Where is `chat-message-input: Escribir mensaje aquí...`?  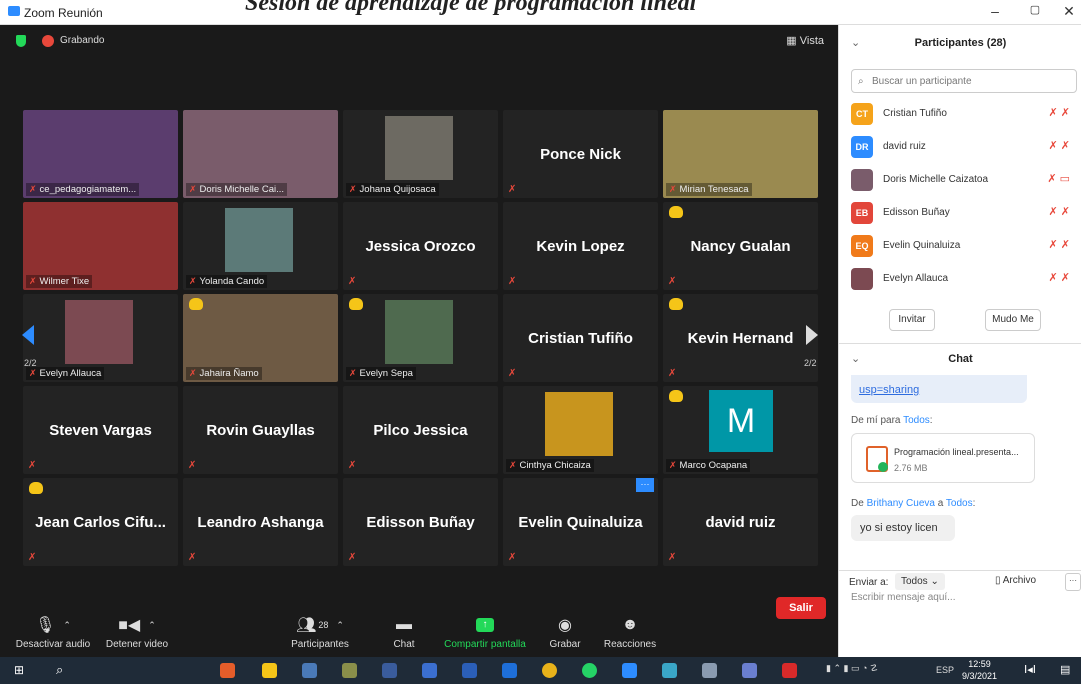 chat-message-input: Escribir mensaje aquí... is located at coordinates (903, 597).